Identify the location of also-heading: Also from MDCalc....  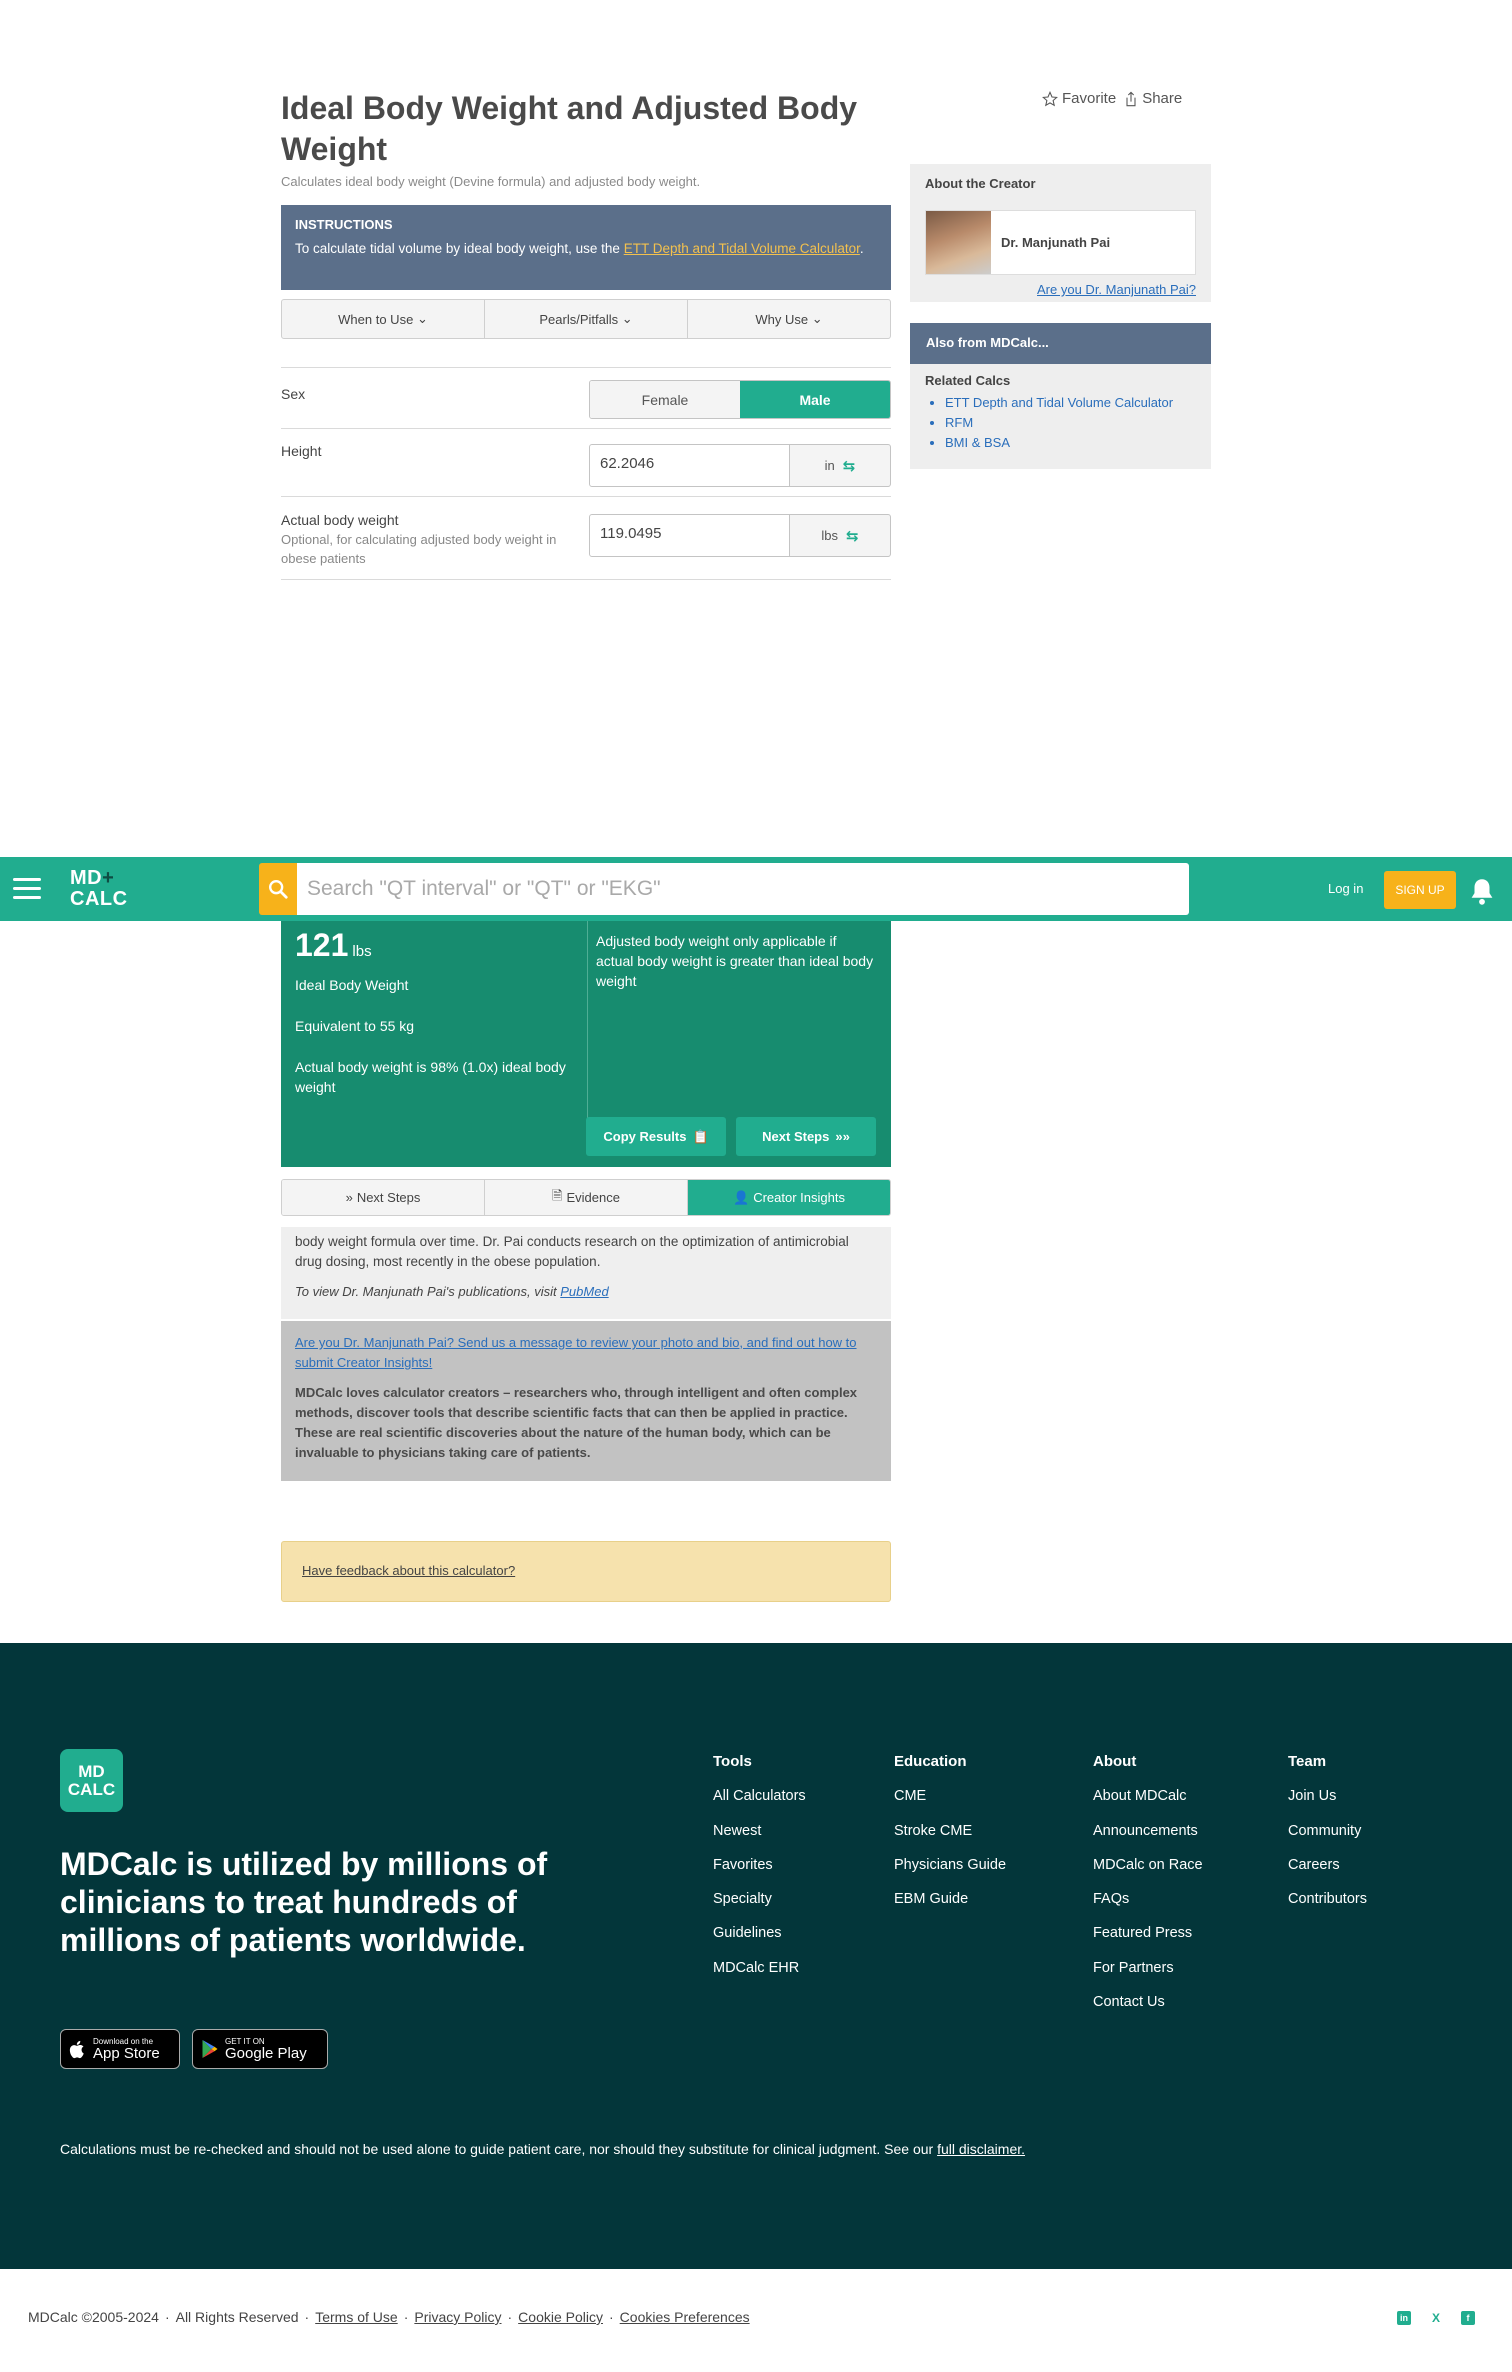
(1060, 343).